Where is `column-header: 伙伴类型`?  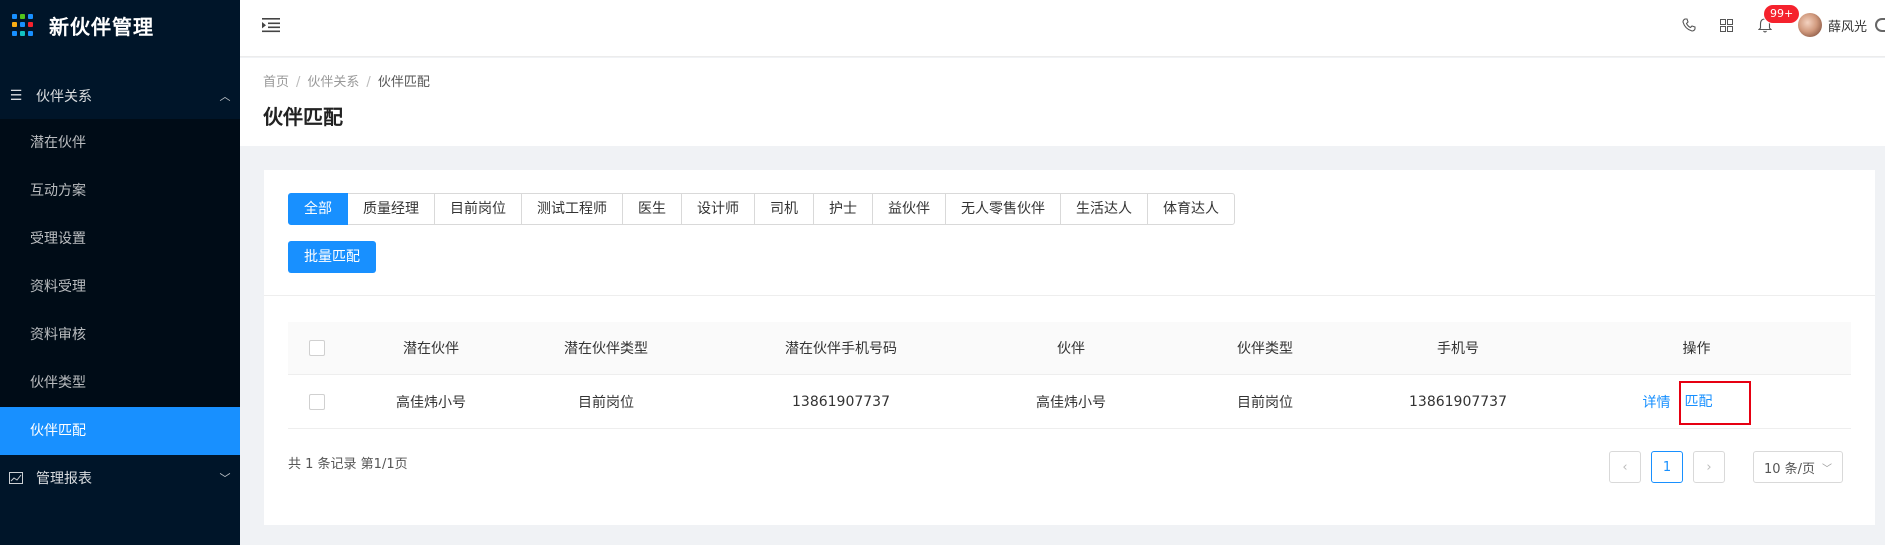 column-header: 伙伴类型 is located at coordinates (1265, 349).